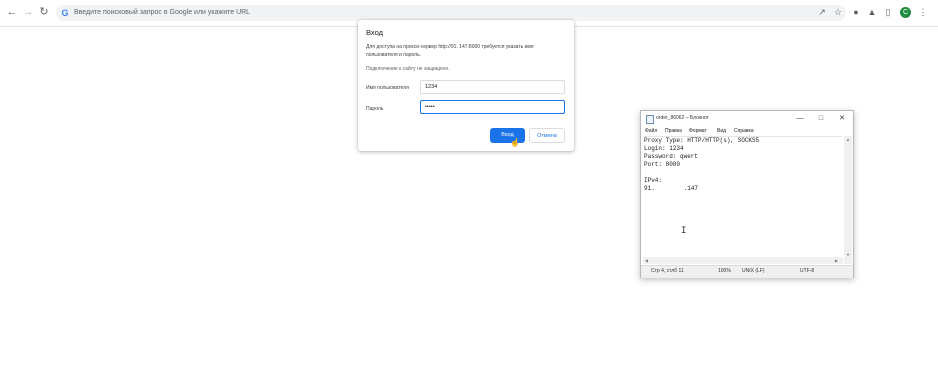  What do you see at coordinates (888, 12) in the screenshot?
I see `side-panel-icon: ▯` at bounding box center [888, 12].